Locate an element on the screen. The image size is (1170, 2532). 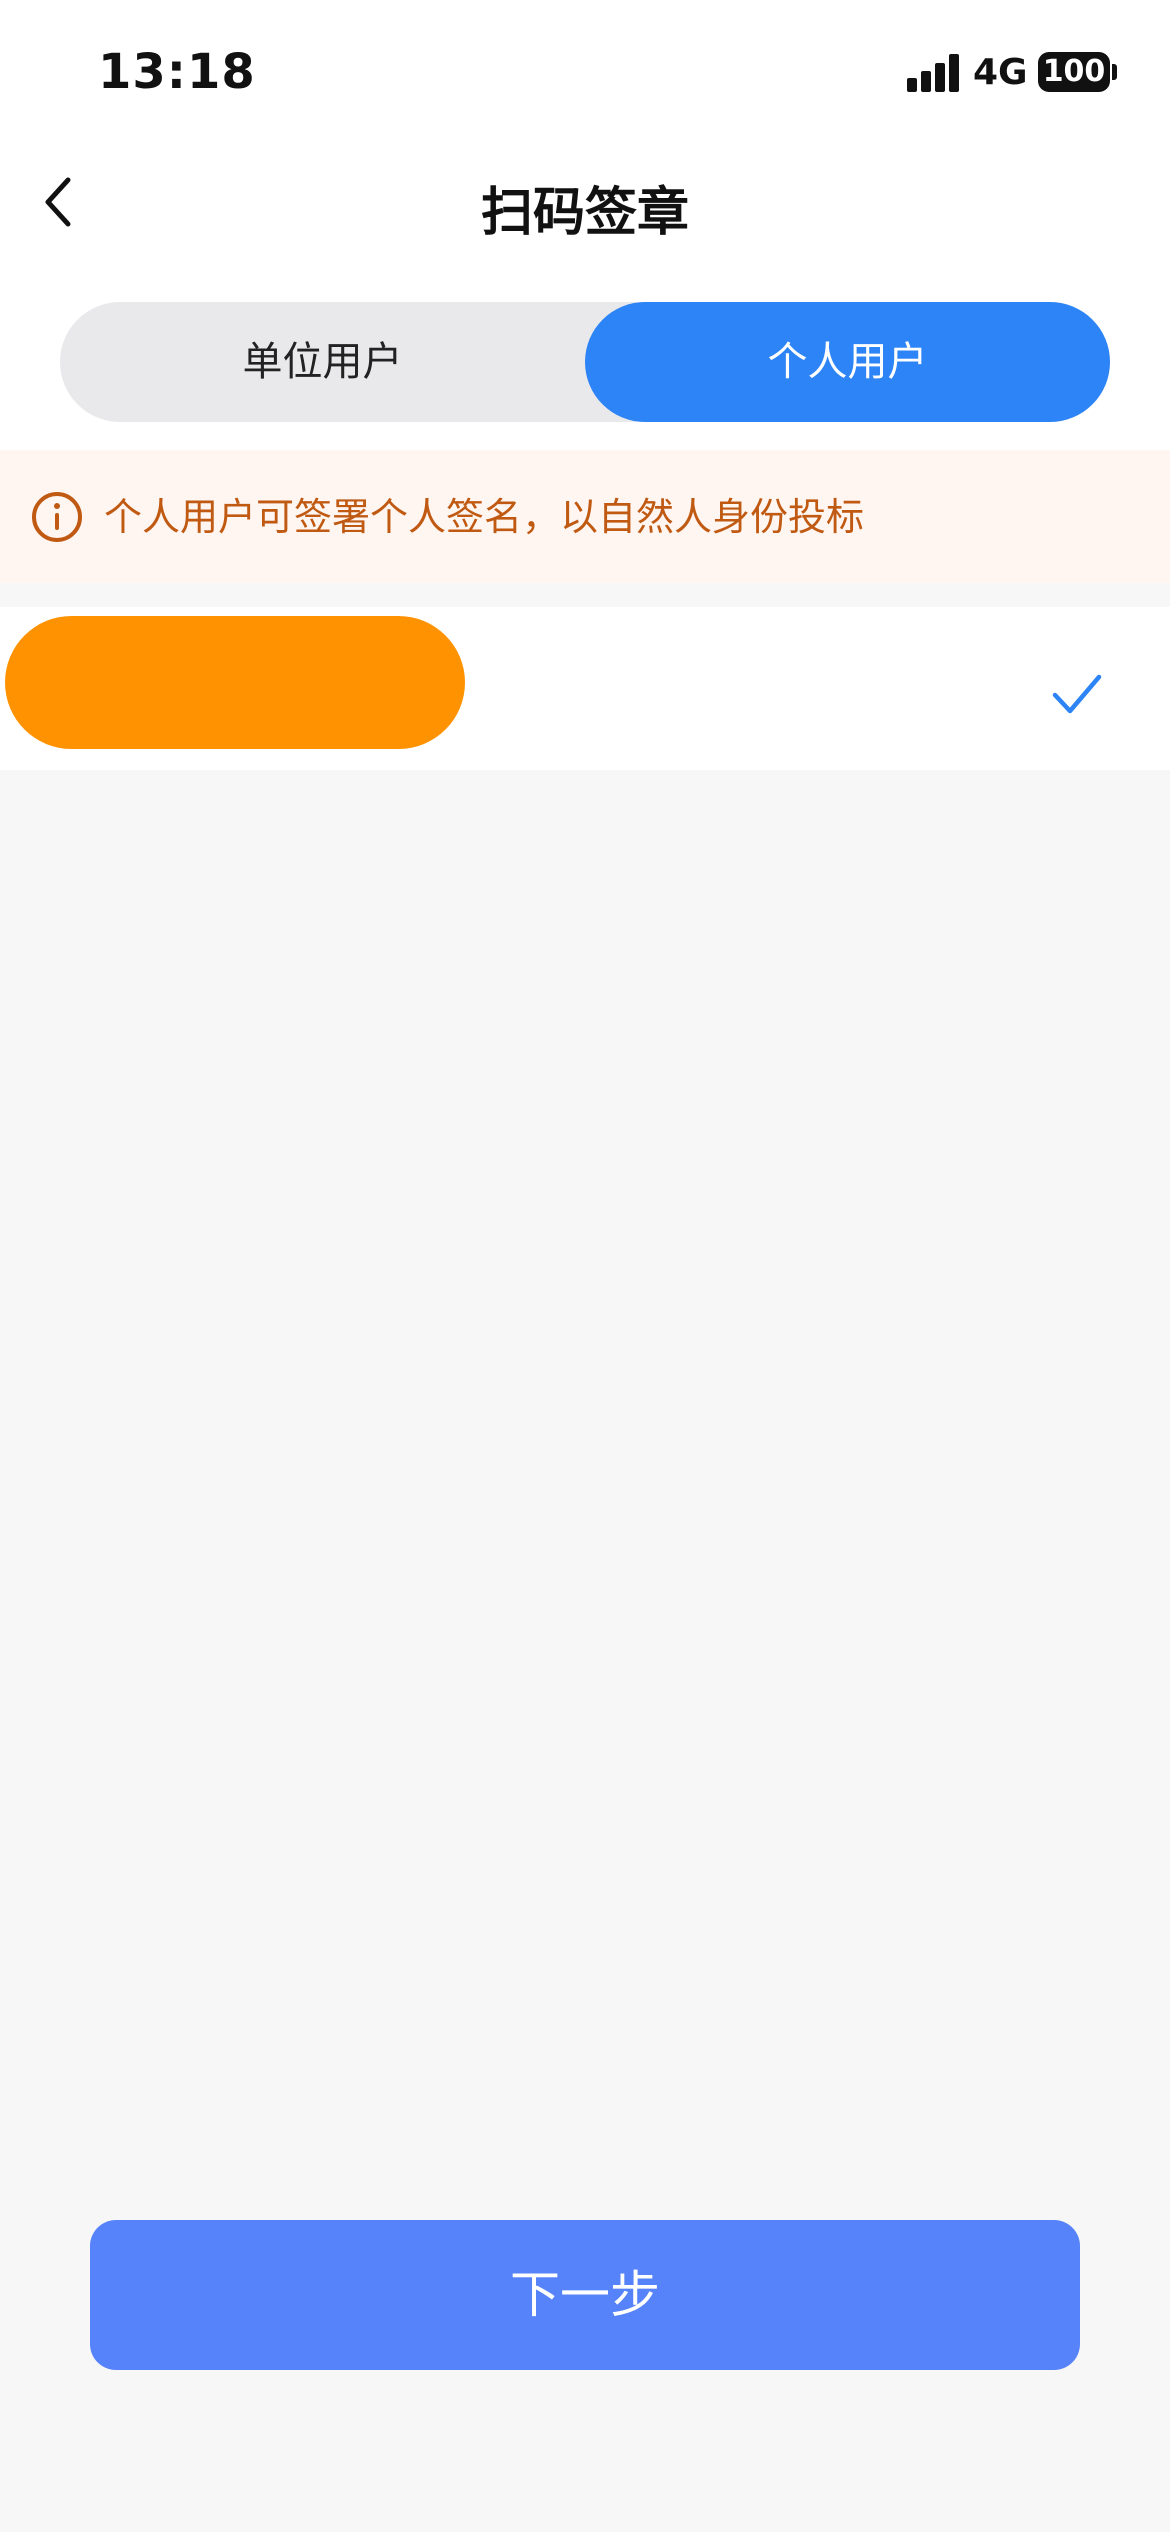
page-title: 扫码签章 is located at coordinates (584, 213).